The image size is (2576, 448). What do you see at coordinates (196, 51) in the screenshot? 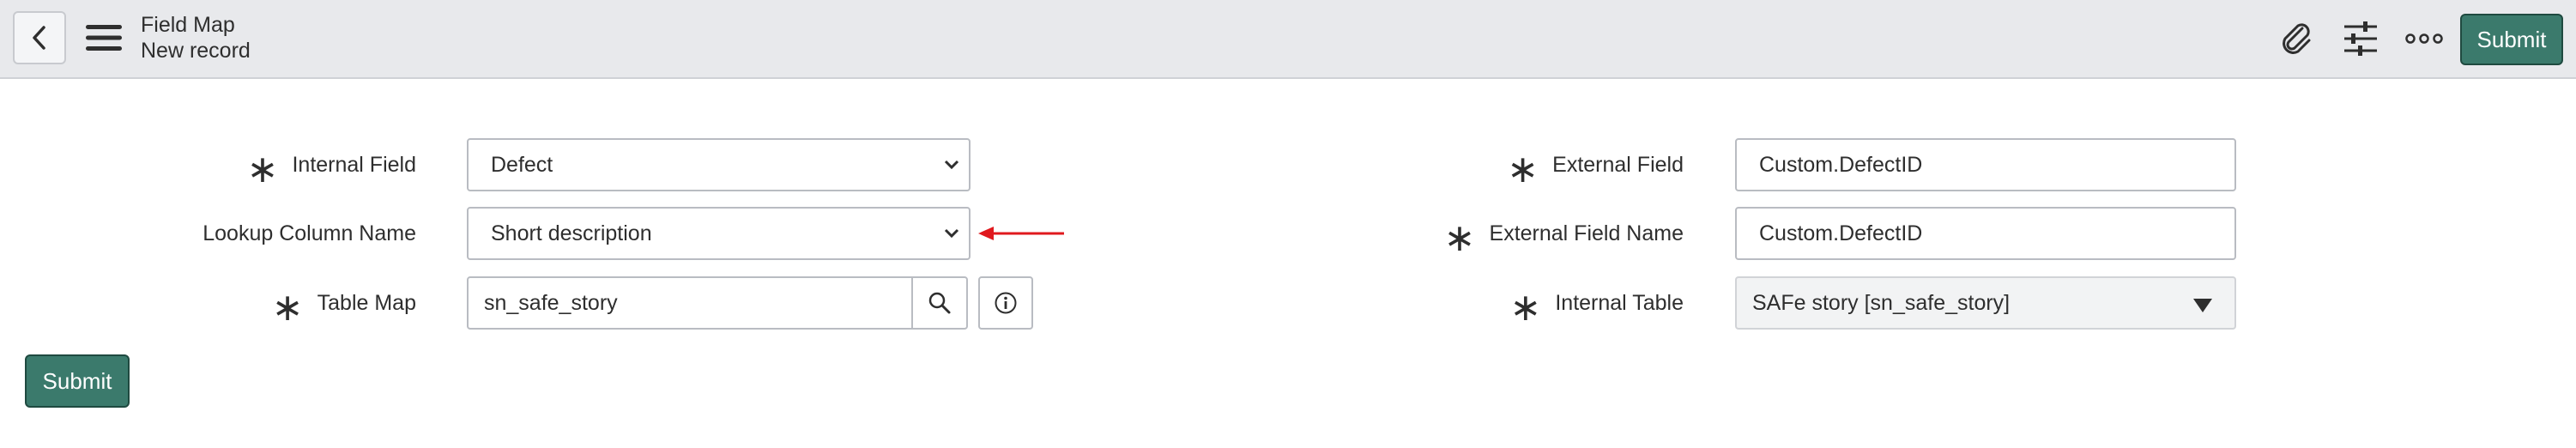
I see `page-subtitle: New record` at bounding box center [196, 51].